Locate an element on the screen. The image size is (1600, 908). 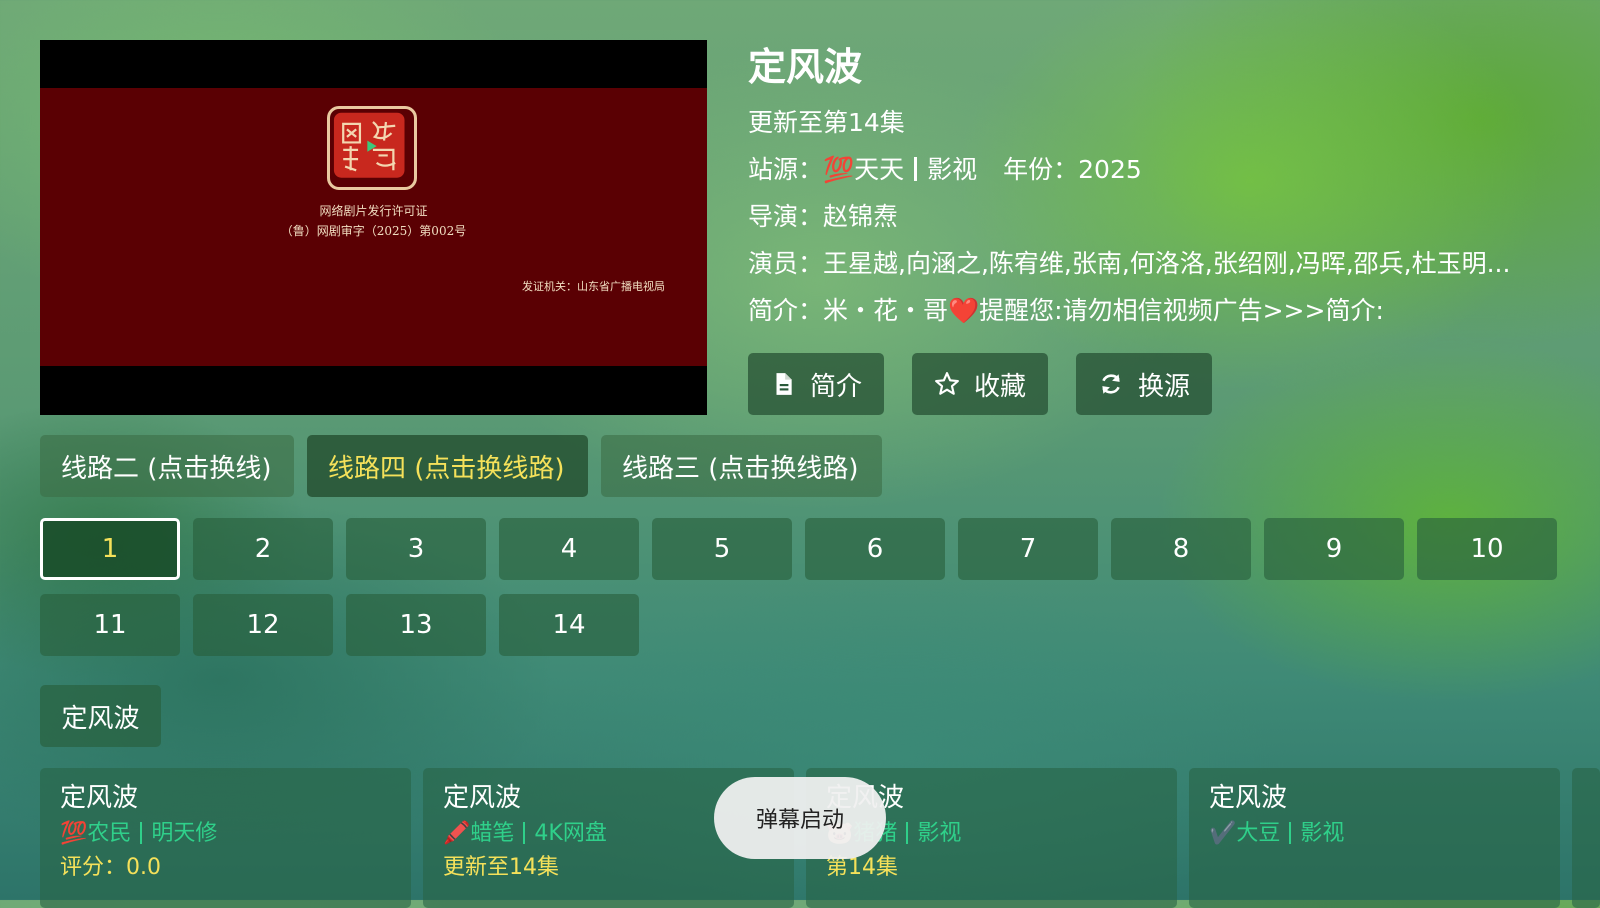
license-title: 网络剧片发行许可证 is located at coordinates (373, 211).